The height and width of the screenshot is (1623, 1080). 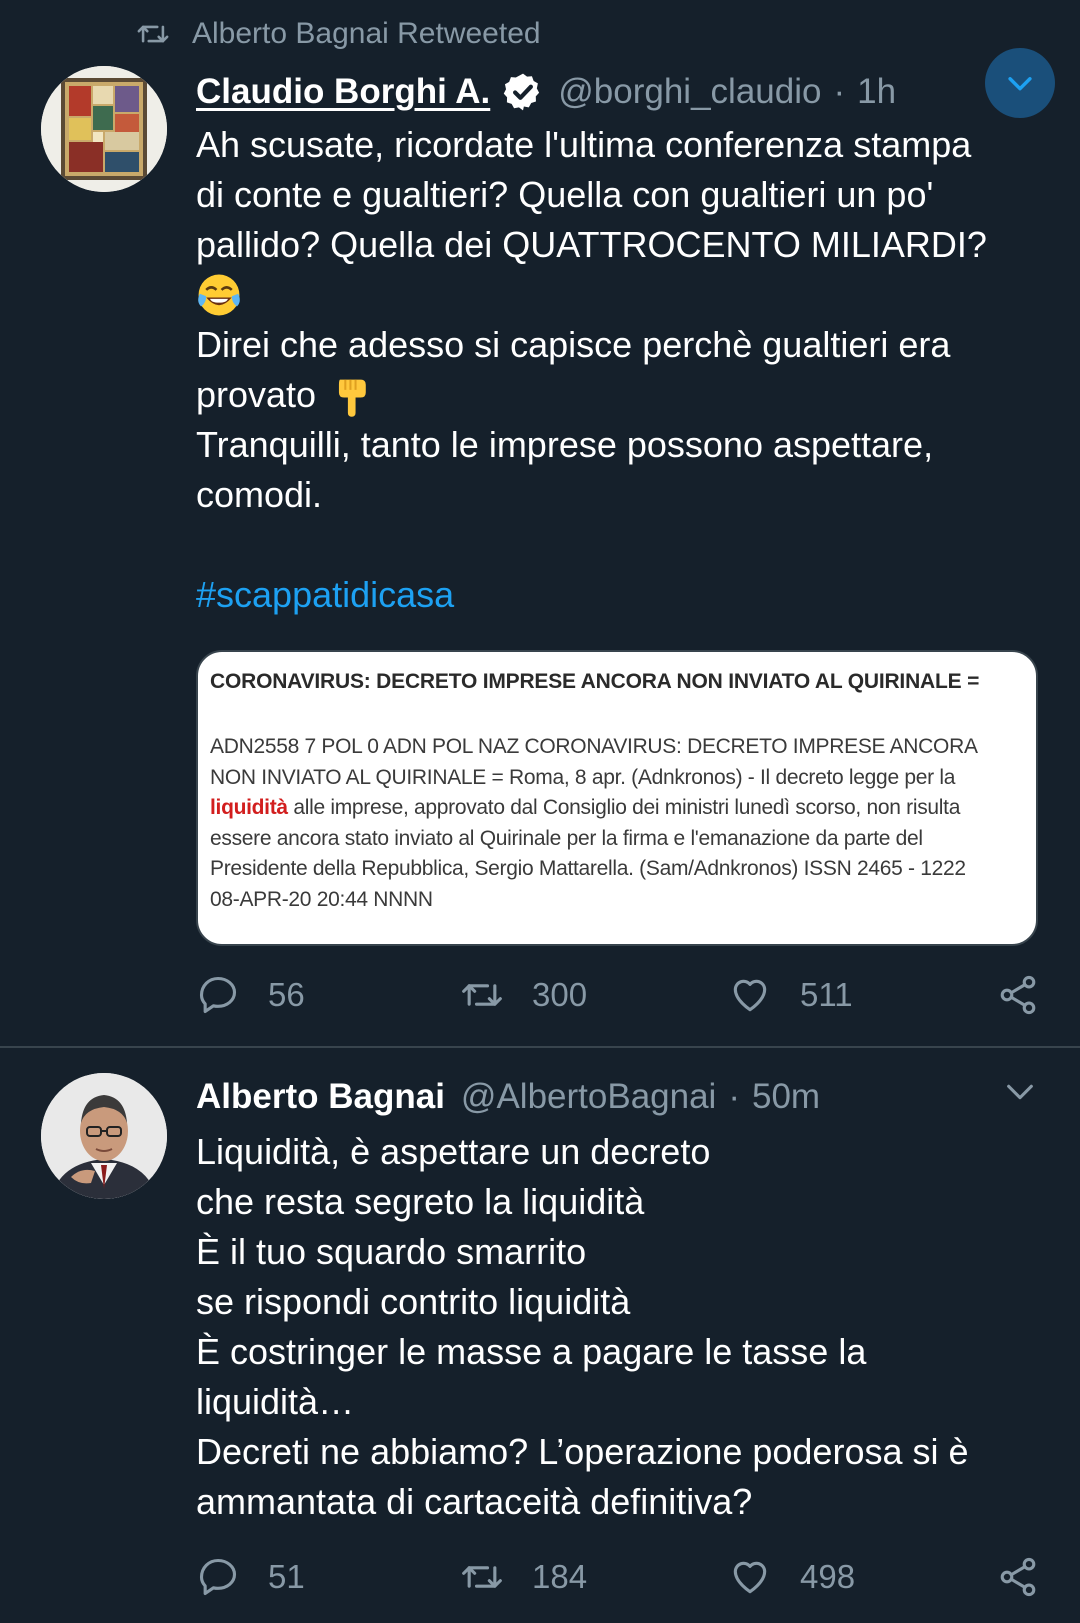 What do you see at coordinates (259, 494) in the screenshot?
I see `tweet-text-line: comodi.` at bounding box center [259, 494].